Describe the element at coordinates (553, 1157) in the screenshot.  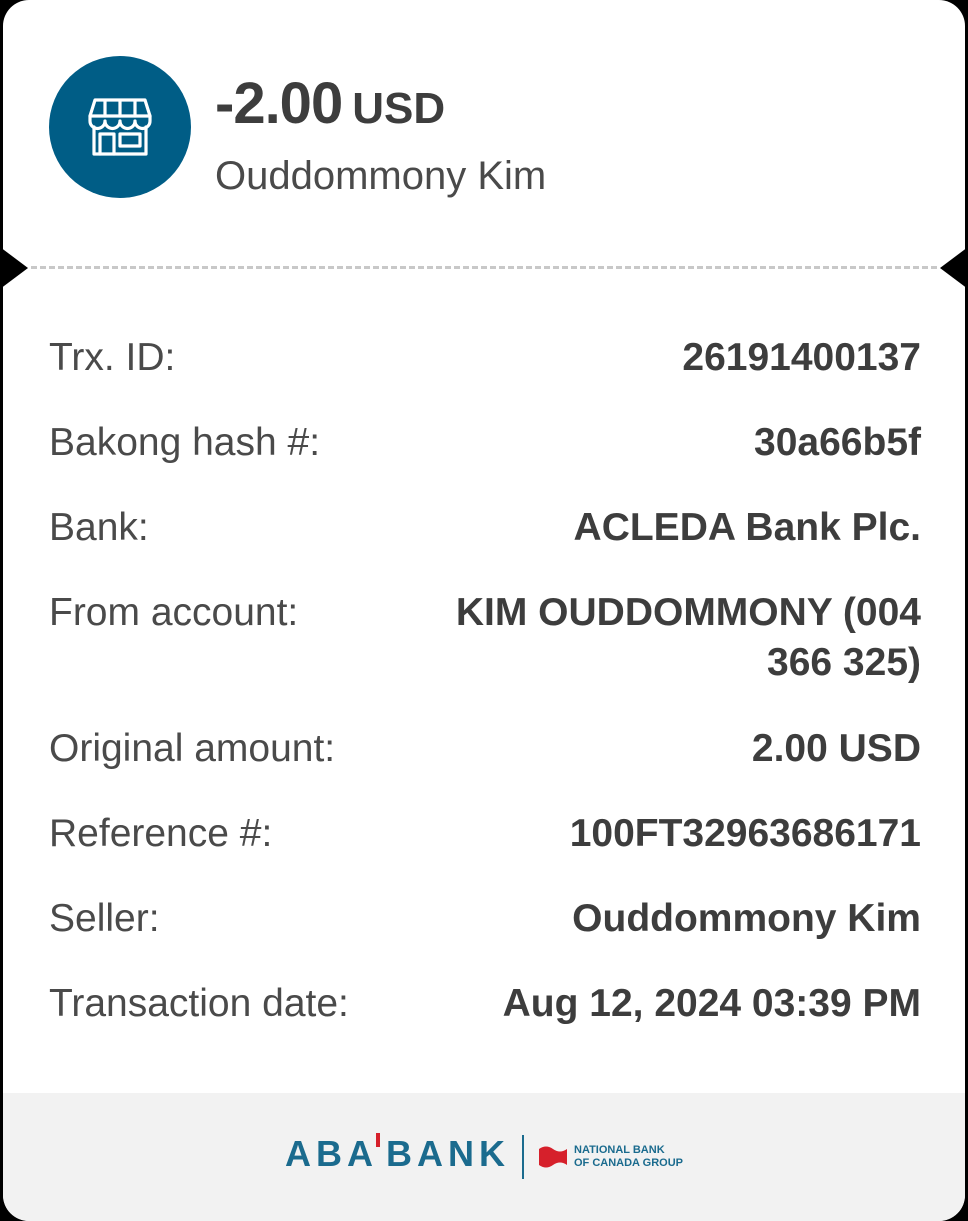
I see `nbc-flag-icon` at that location.